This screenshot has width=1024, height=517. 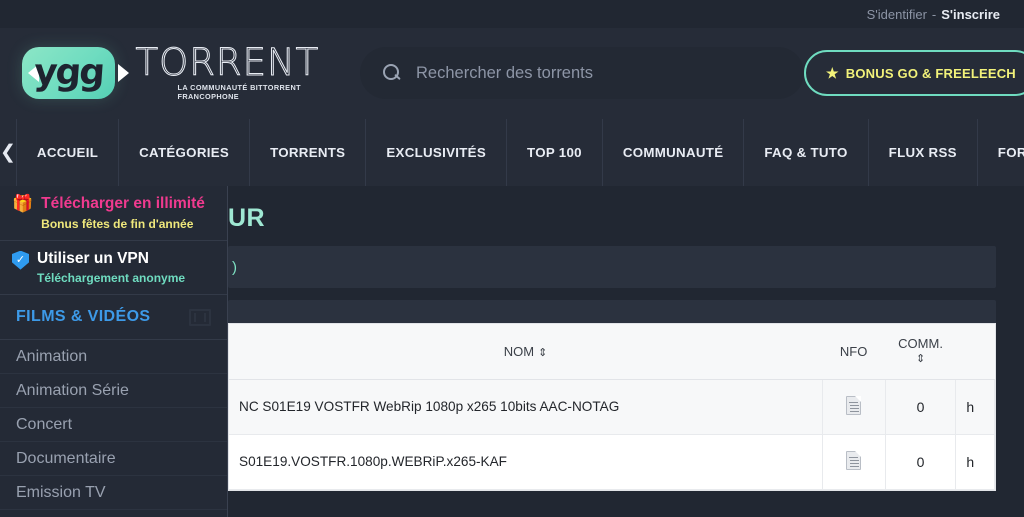 I want to click on sidebar-section-films-videos: FILMS & VIDÉOS, so click(x=113, y=318).